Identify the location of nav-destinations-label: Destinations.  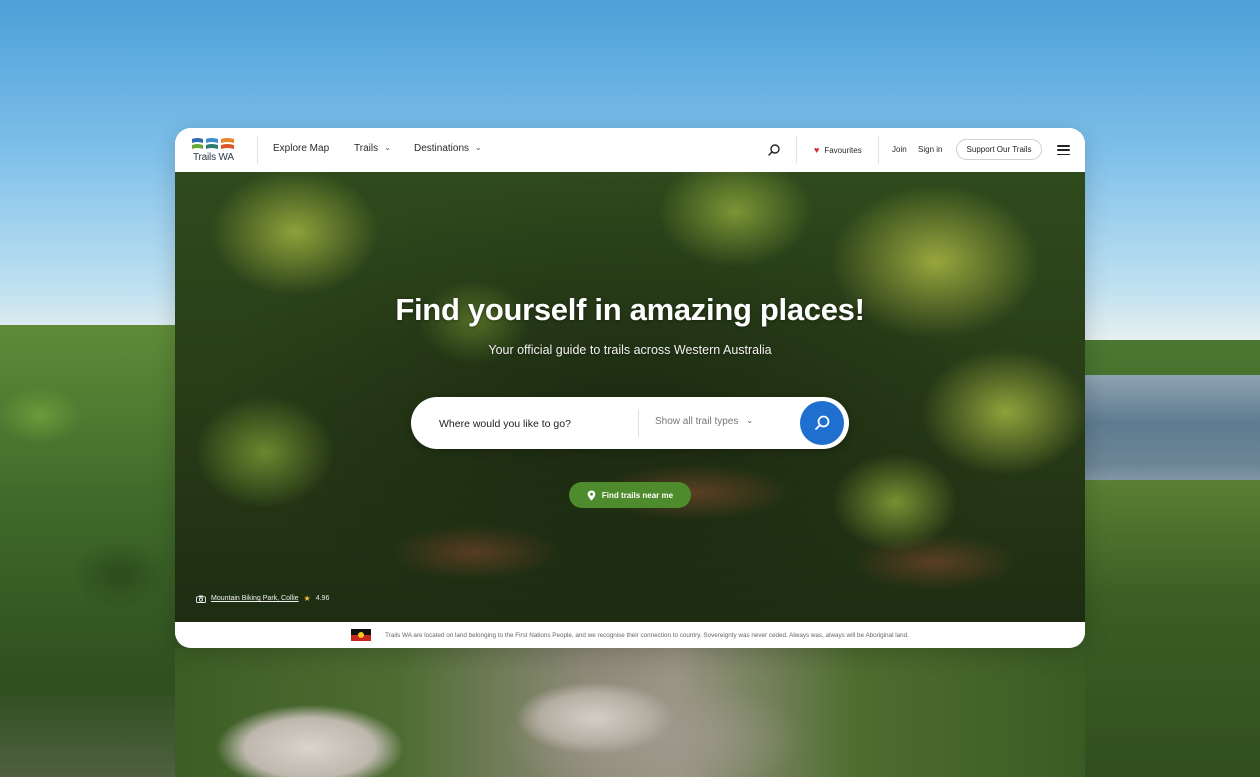
(442, 148).